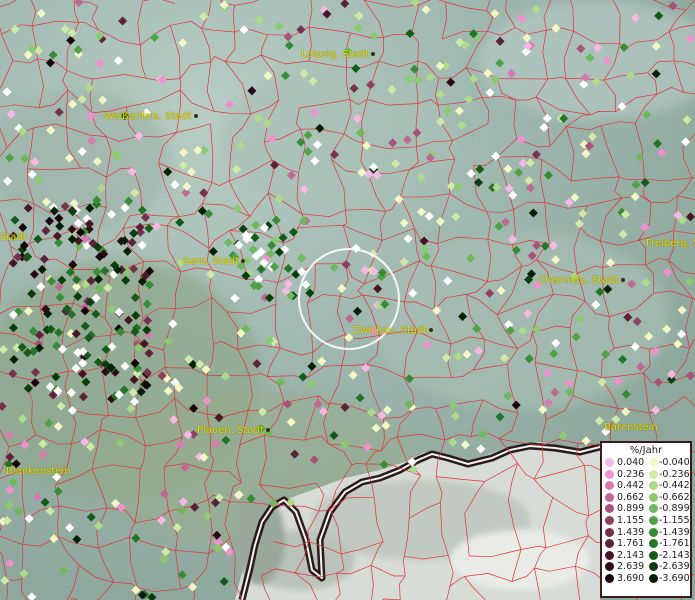 This screenshot has width=695, height=600. I want to click on city-label-stadt-left: Stadt, so click(13, 237).